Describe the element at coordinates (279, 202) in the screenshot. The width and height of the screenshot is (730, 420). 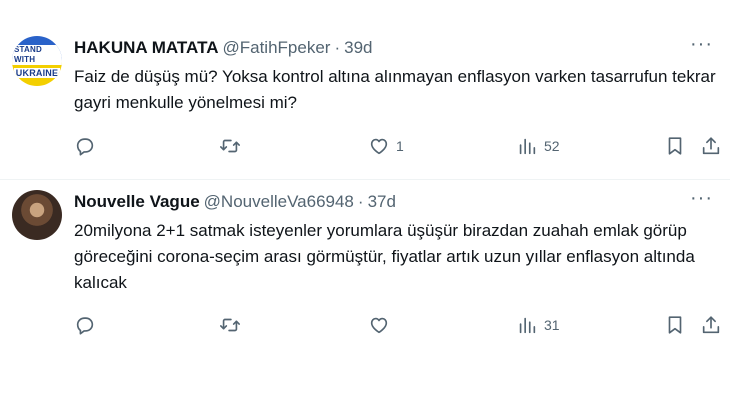
I see `user-handle: @NouvelleVa66948` at that location.